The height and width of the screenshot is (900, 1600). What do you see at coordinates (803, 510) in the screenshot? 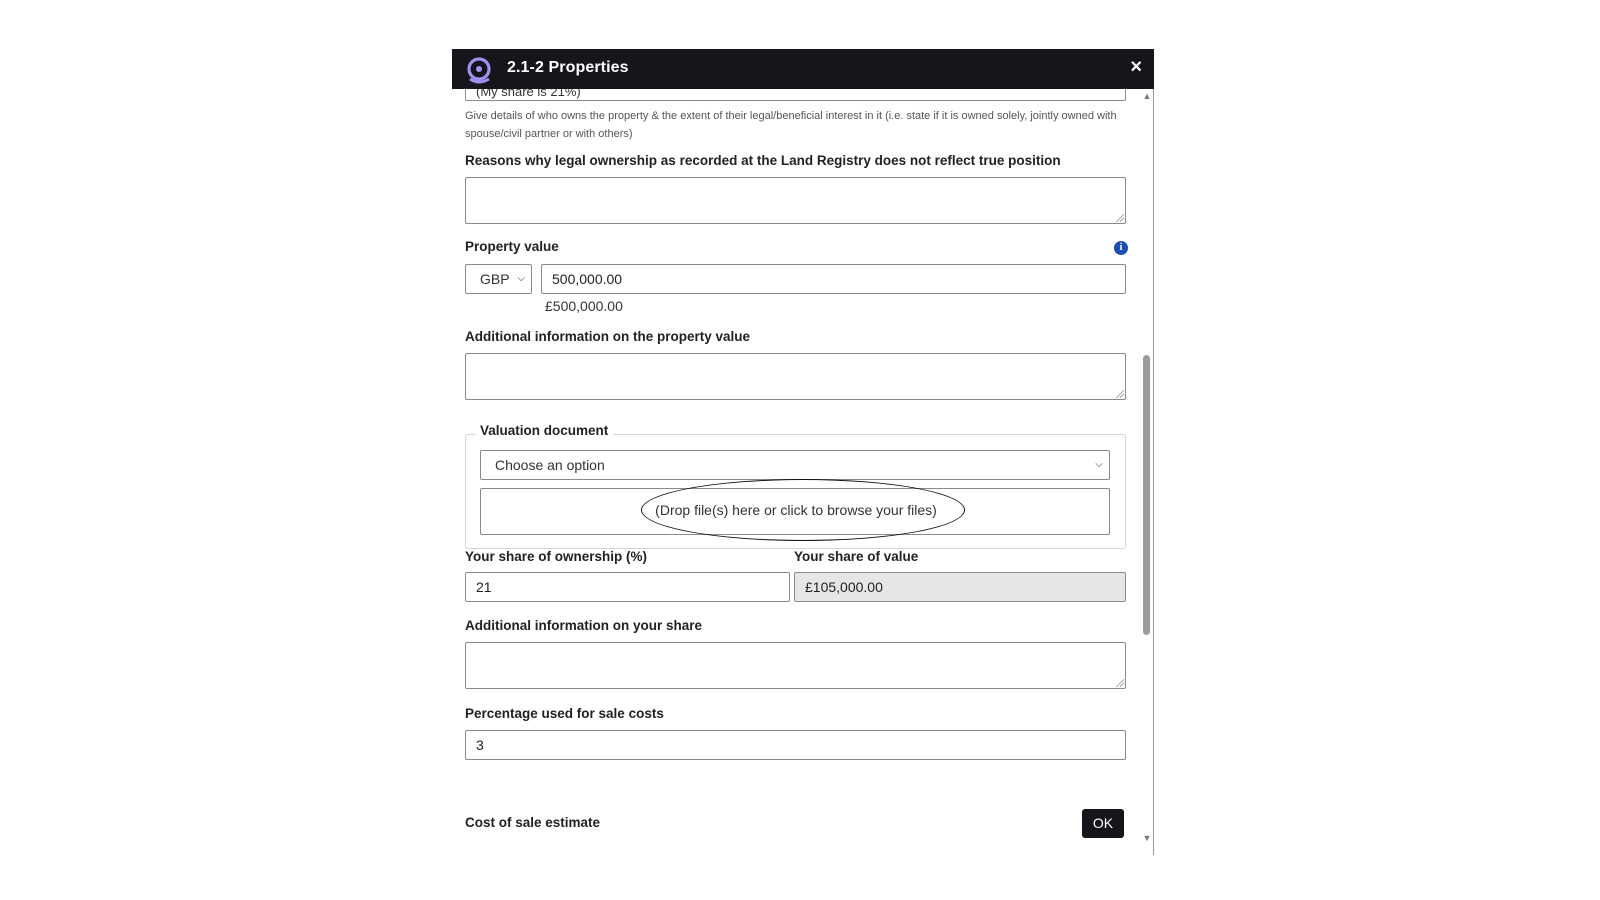
I see `annotation-ellipse` at bounding box center [803, 510].